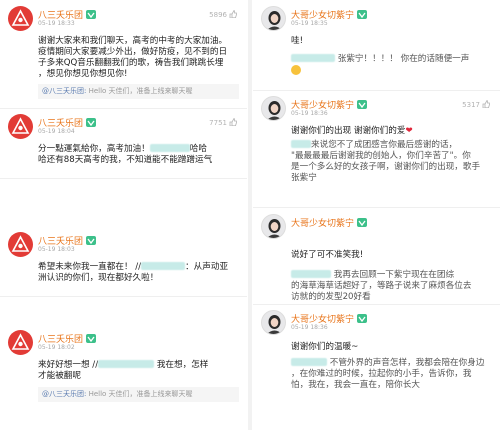  I want to click on comment-line: 张紫宁, so click(304, 178).